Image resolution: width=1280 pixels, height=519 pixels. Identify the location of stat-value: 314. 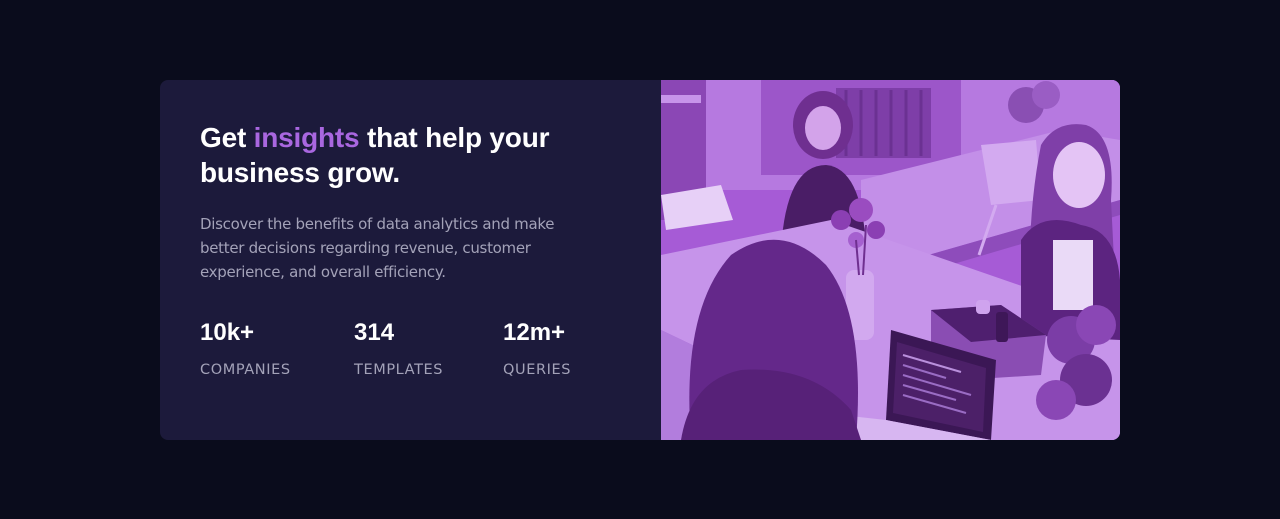
(374, 332).